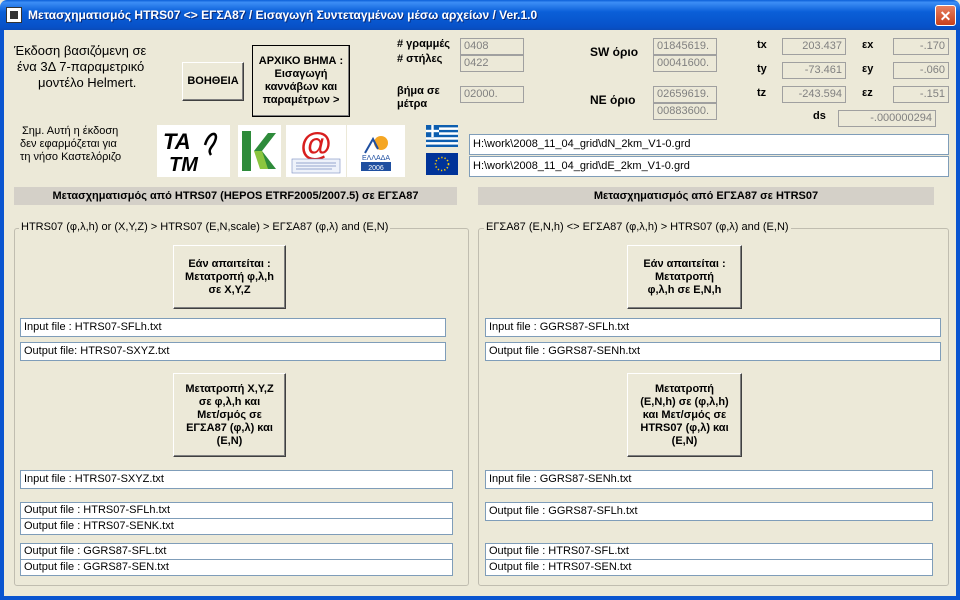 The height and width of the screenshot is (600, 960). I want to click on window-frame-right, so click(958, 315).